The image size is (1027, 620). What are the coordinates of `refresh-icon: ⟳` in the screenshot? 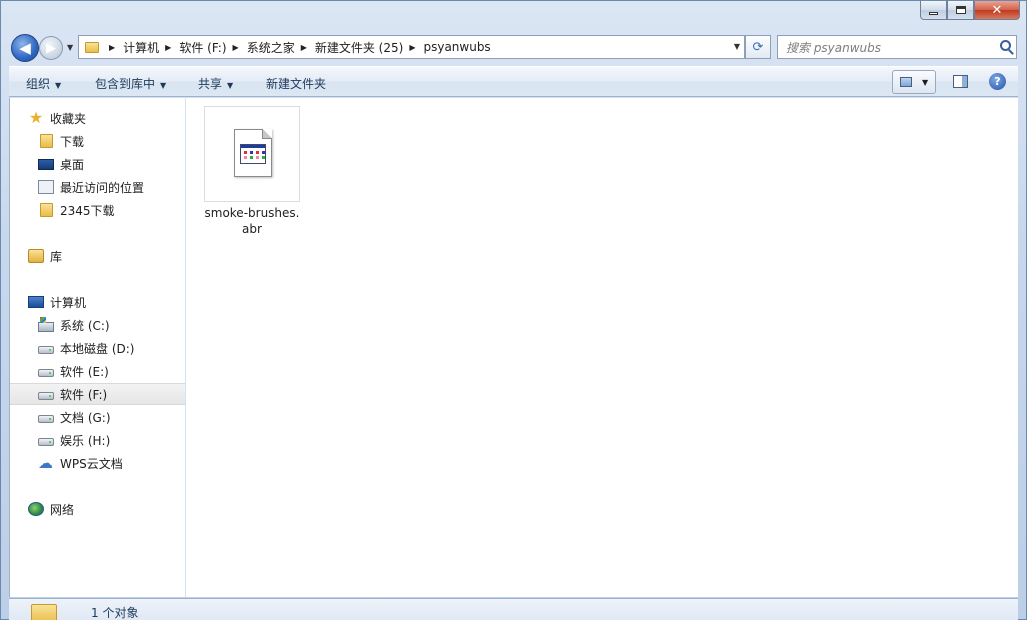 It's located at (758, 47).